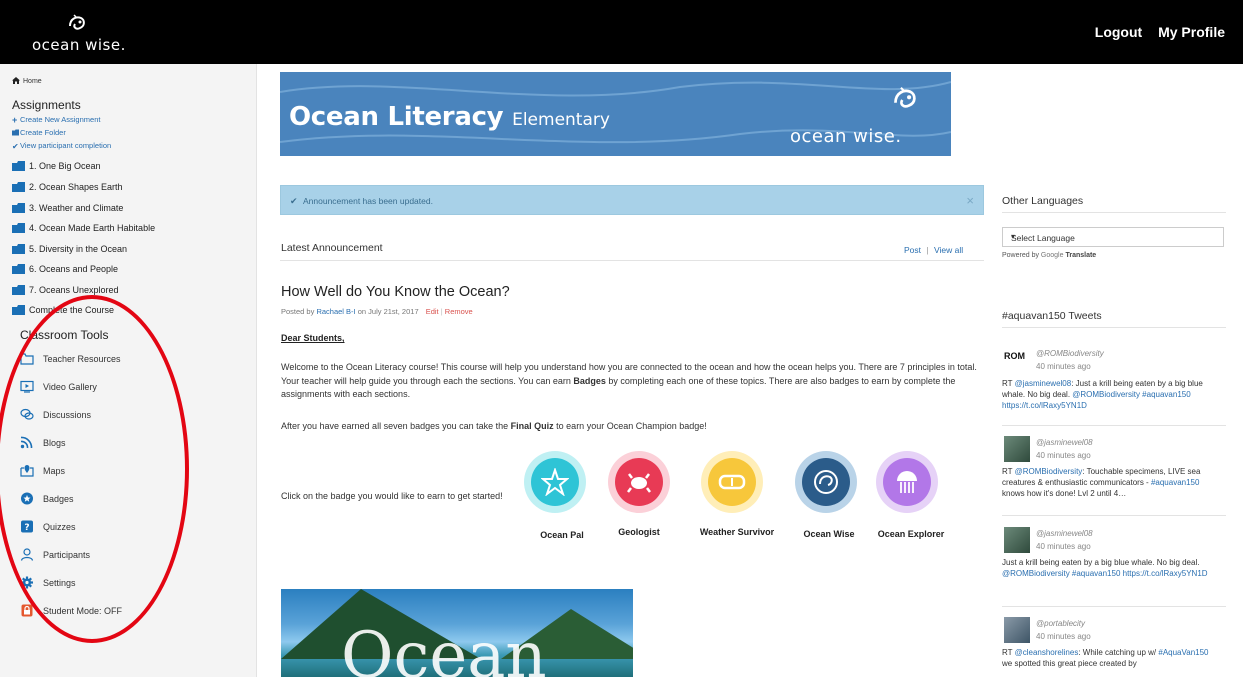 The width and height of the screenshot is (1243, 677). Describe the element at coordinates (71, 610) in the screenshot. I see `tool-student-mode: Student Mode: OFF` at that location.